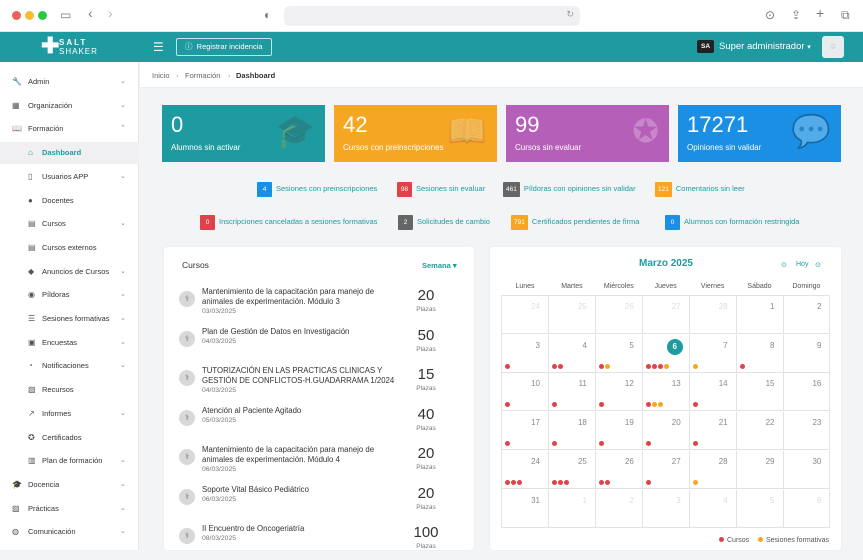 The image size is (863, 560). I want to click on calendar-day-cell: 9, so click(807, 353).